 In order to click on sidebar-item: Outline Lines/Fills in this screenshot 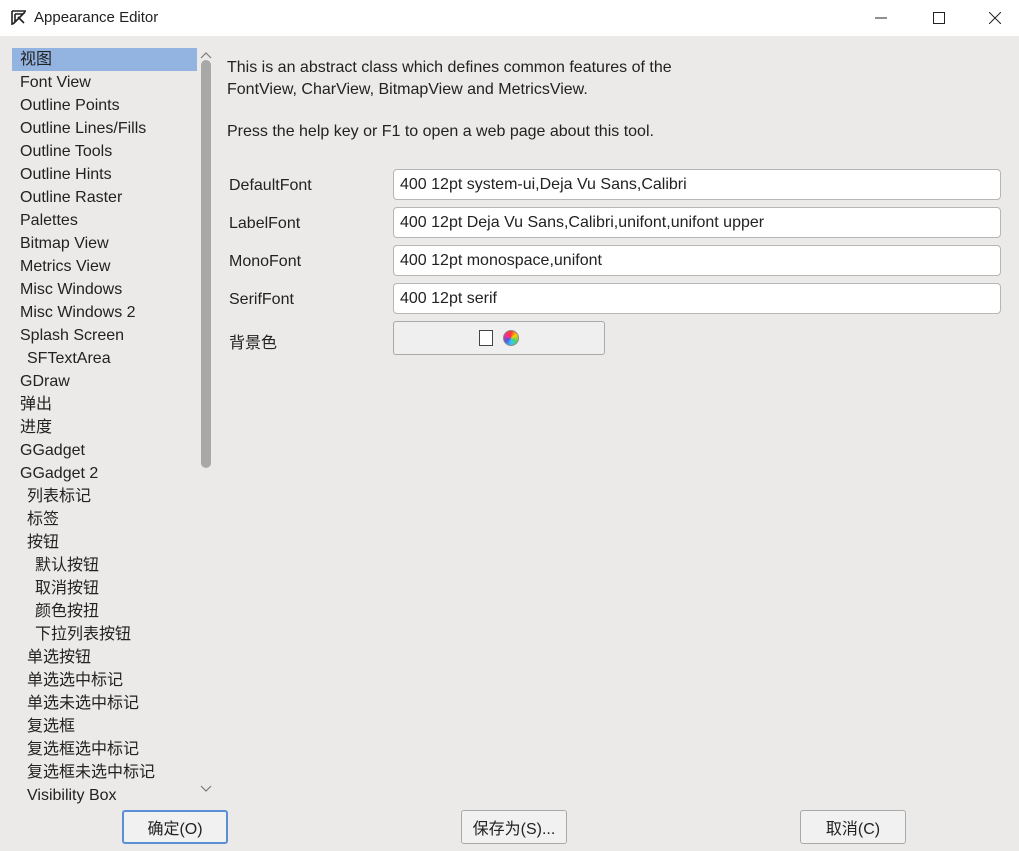, I will do `click(79, 128)`.